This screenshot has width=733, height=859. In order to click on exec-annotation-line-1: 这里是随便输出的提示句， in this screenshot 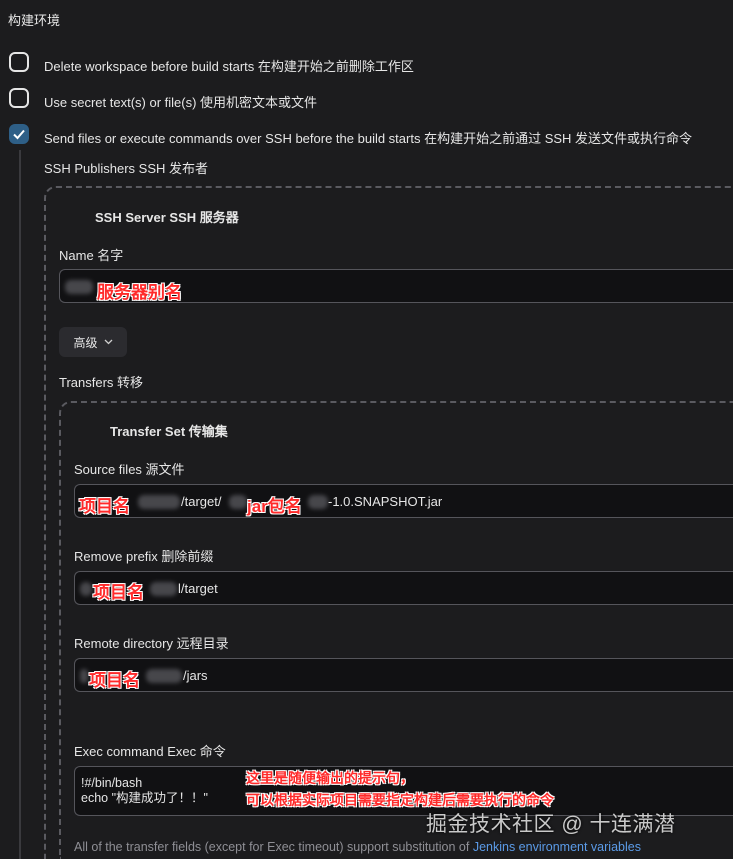, I will do `click(330, 778)`.